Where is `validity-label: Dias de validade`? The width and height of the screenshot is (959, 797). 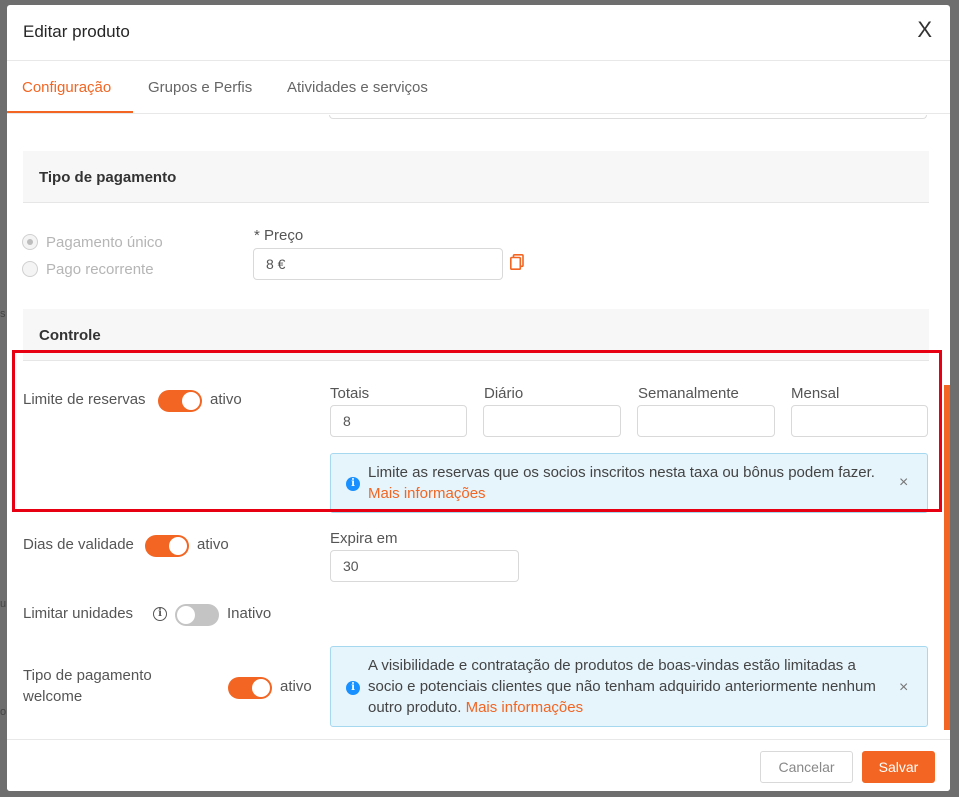 validity-label: Dias de validade is located at coordinates (78, 544).